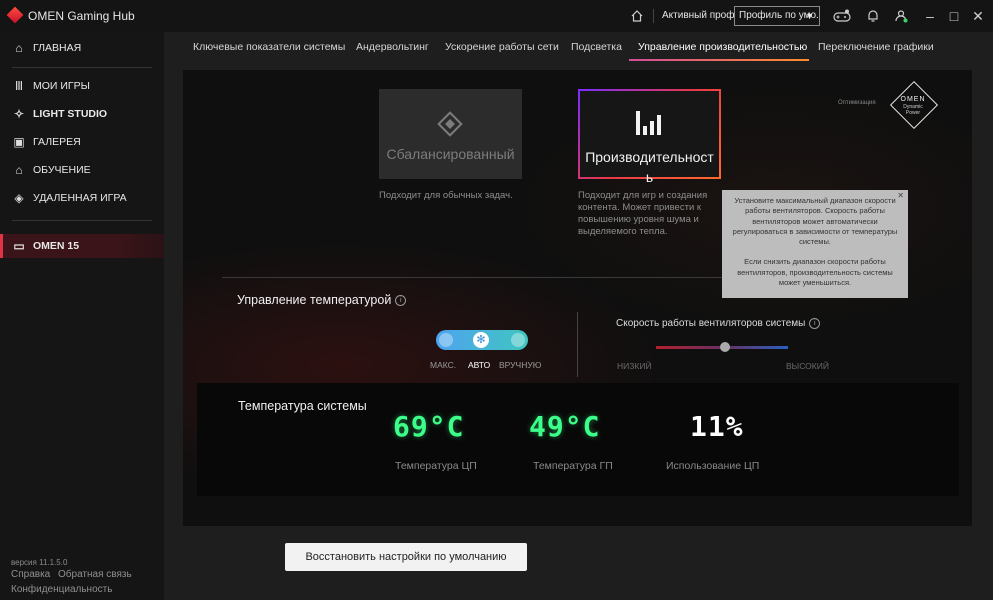 The height and width of the screenshot is (600, 993). What do you see at coordinates (653, 16) in the screenshot?
I see `title-separator` at bounding box center [653, 16].